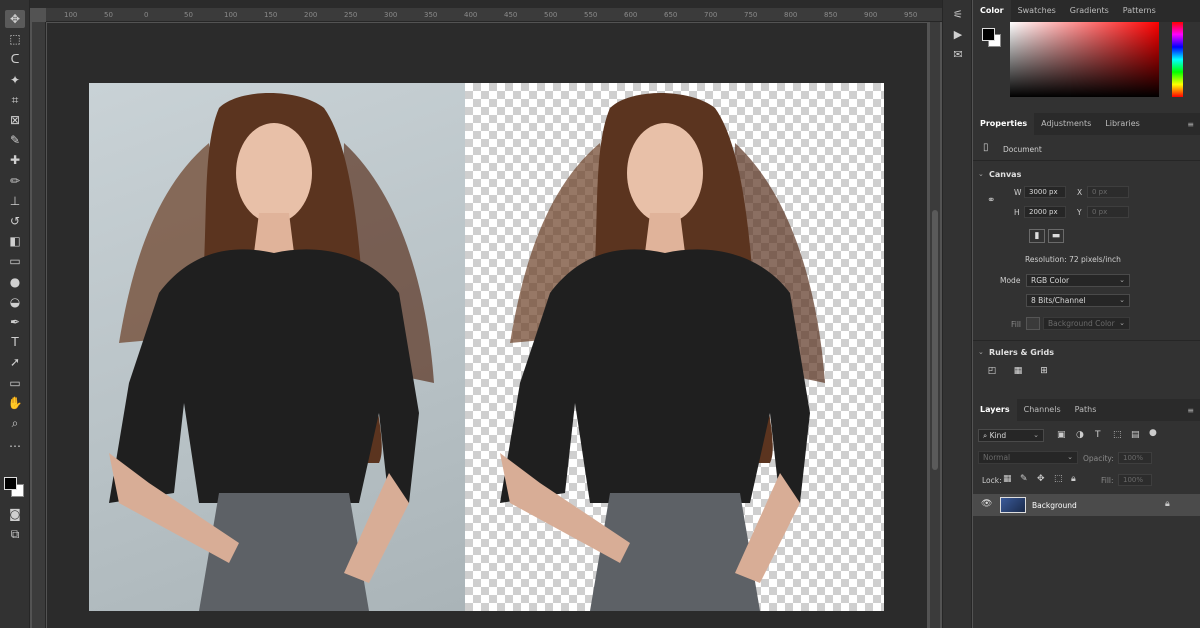  Describe the element at coordinates (1022, 149) in the screenshot. I see `document-label: Document` at that location.